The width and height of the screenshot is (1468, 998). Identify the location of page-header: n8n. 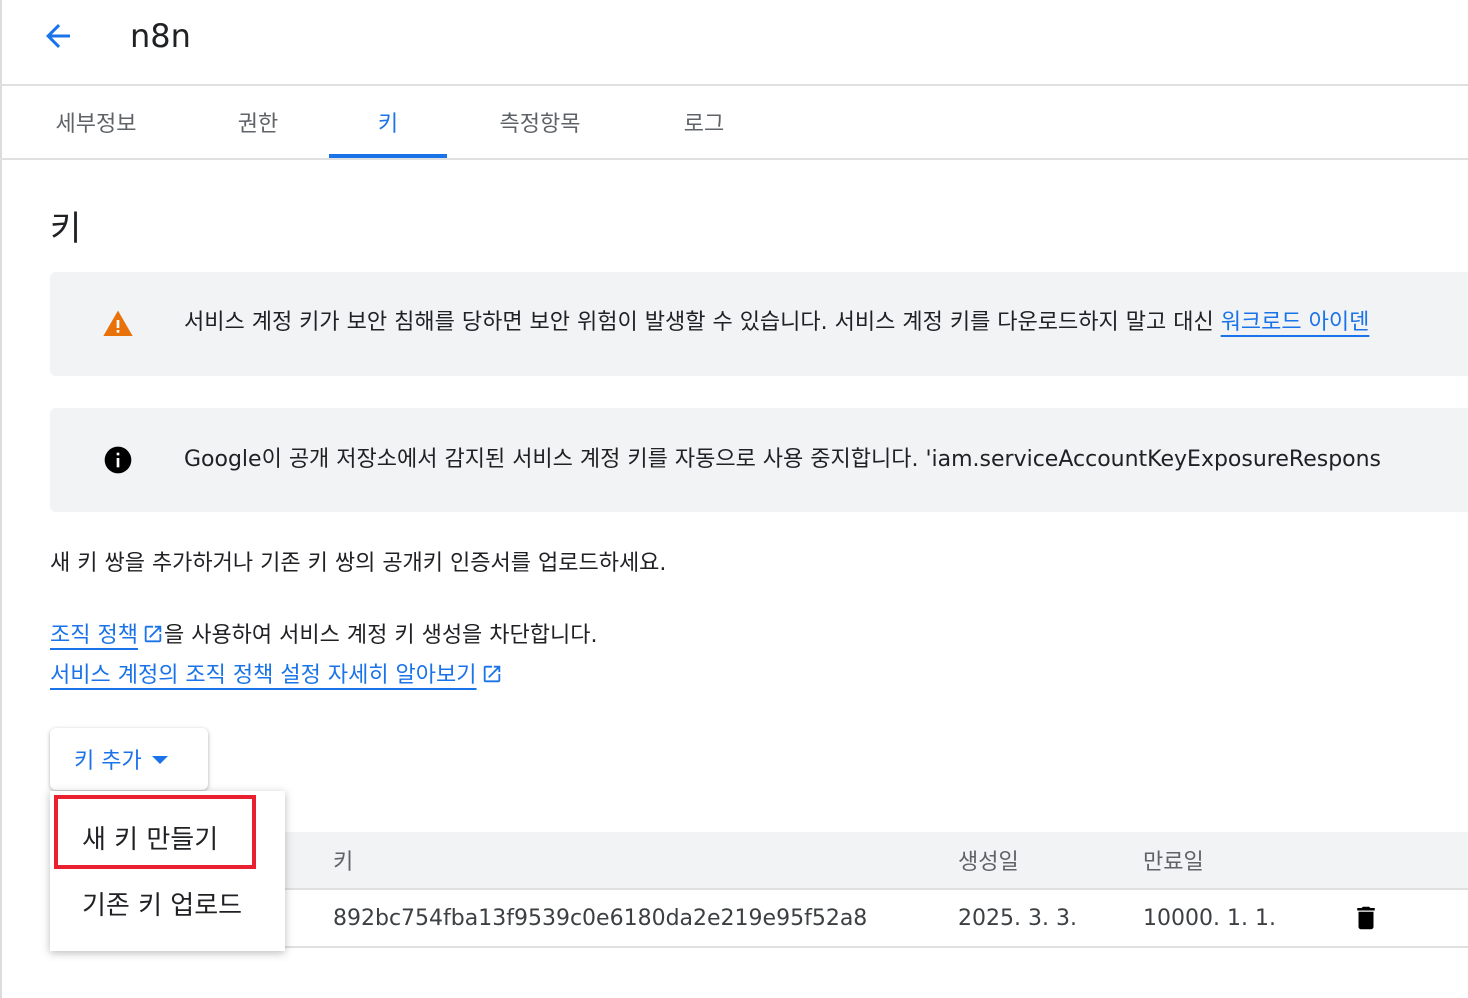
(734, 43).